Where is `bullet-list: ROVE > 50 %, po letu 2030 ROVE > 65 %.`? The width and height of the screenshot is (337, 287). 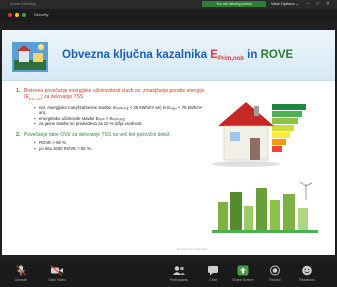
bullet-list: ROVE > 50 %, po letu 2030 ROVE > 65 %. is located at coordinates (117, 145).